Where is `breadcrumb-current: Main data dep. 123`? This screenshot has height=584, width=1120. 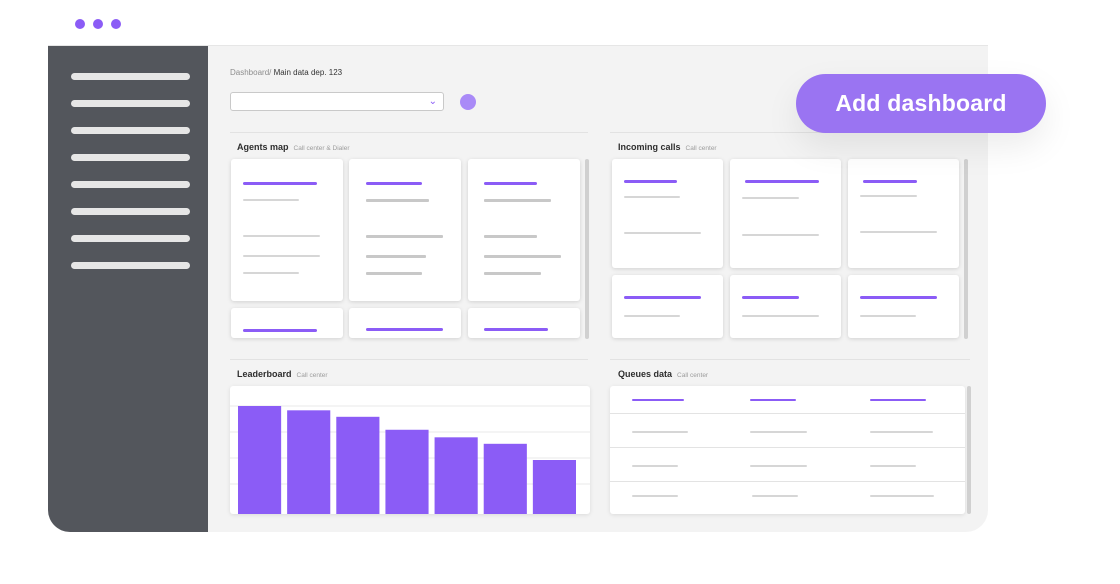
breadcrumb-current: Main data dep. 123 is located at coordinates (308, 72).